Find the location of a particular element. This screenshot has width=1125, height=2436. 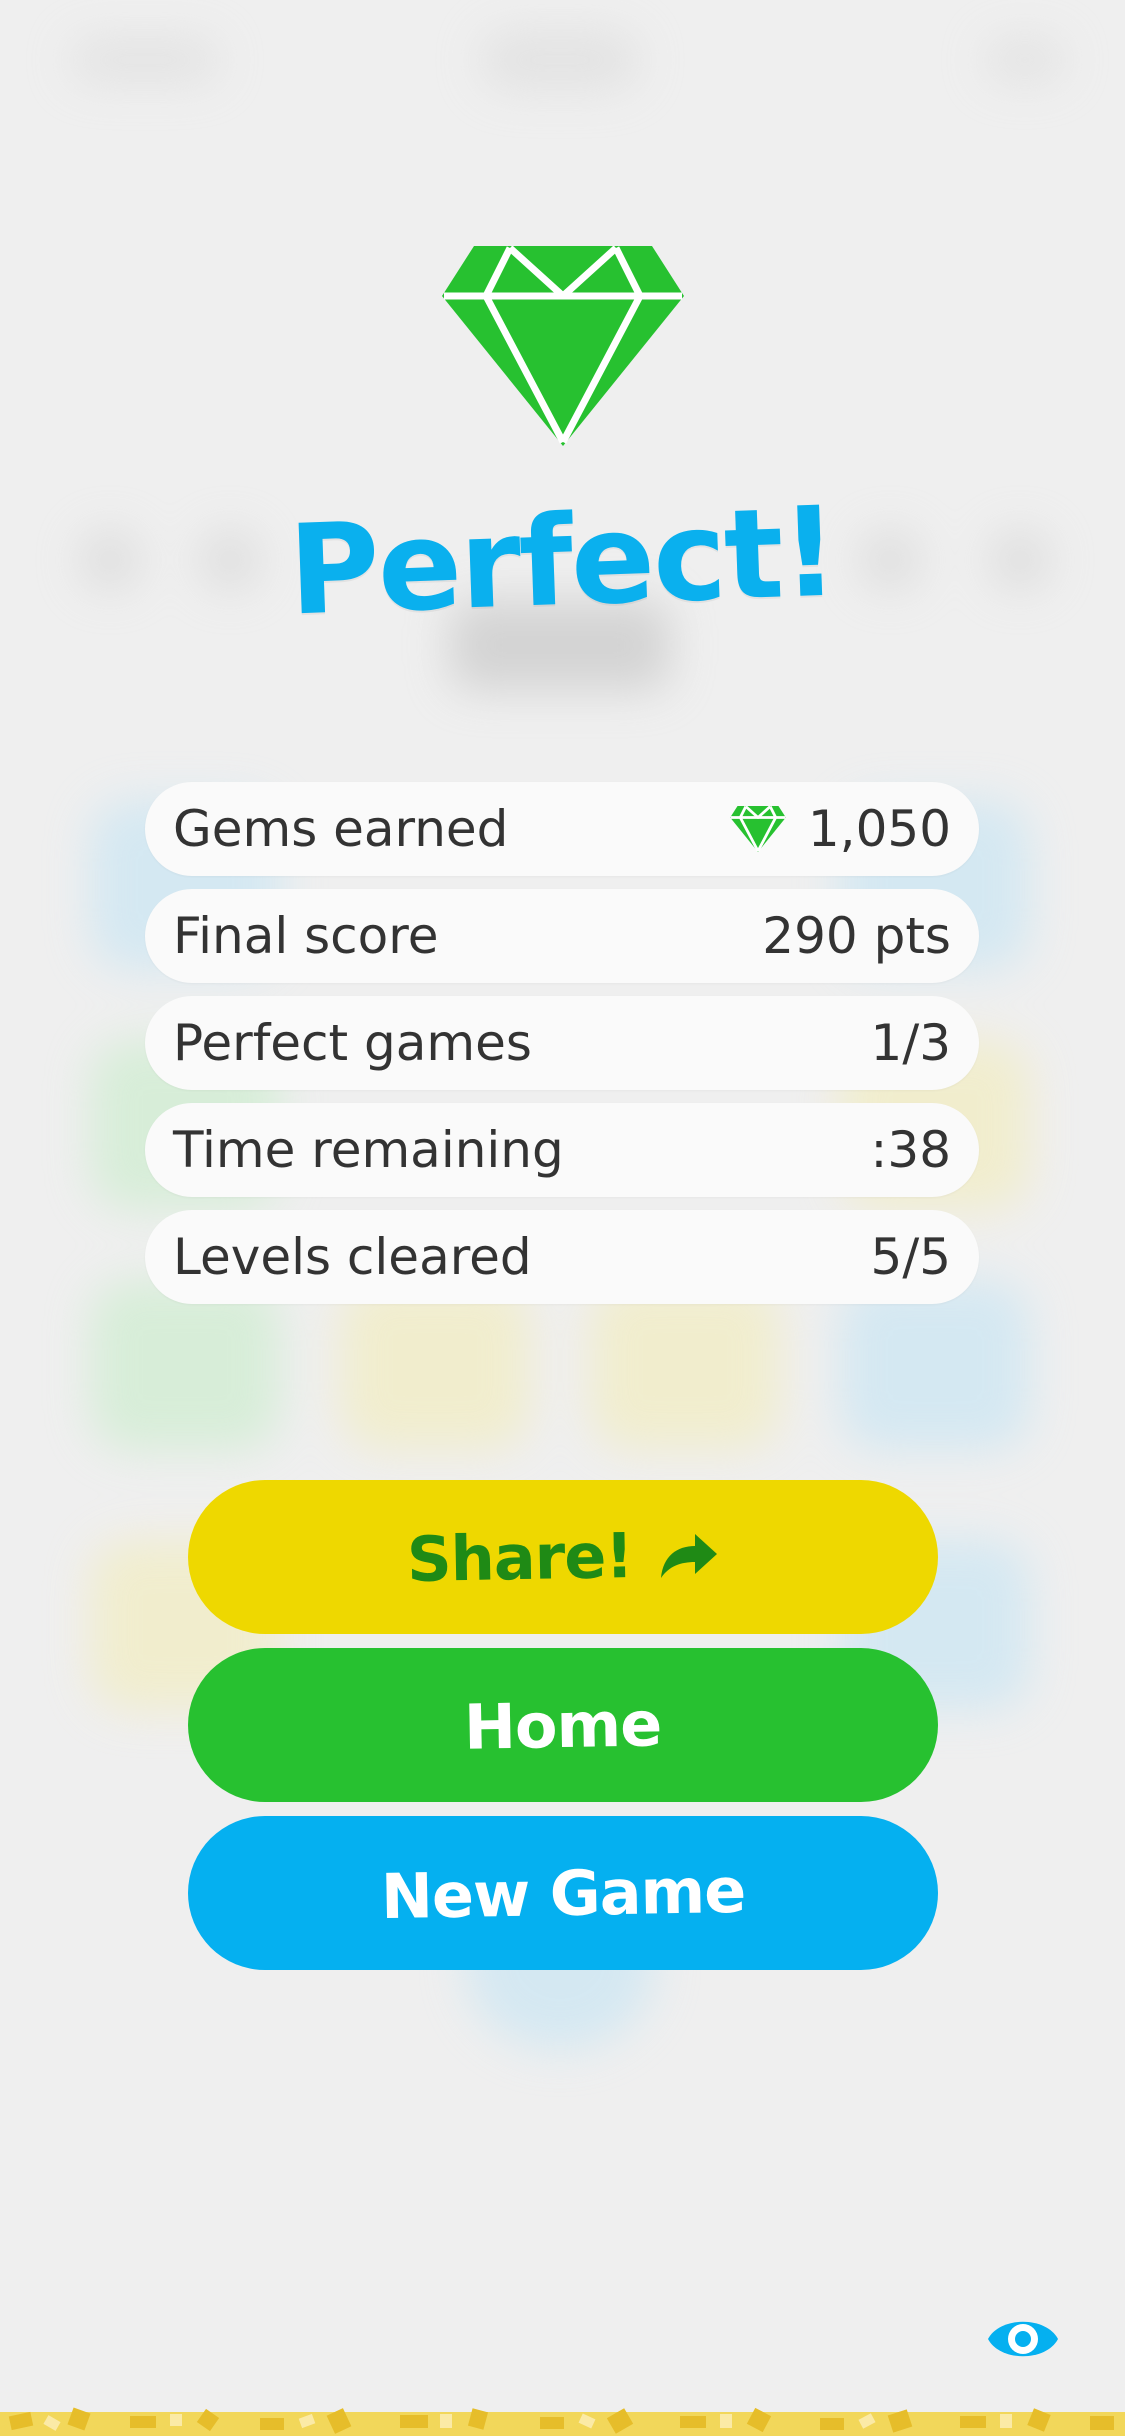

stat-row-time-remaining: Time remaining :38 is located at coordinates (562, 1150).